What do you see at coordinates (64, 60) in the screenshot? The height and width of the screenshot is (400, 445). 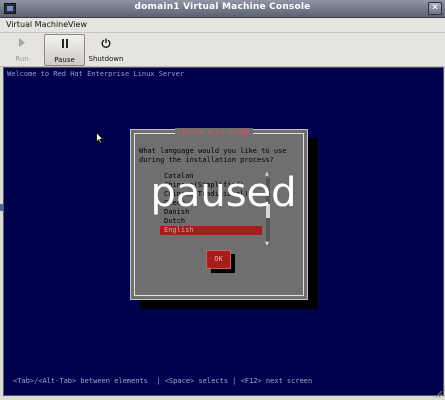 I see `pause-label: Pause` at bounding box center [64, 60].